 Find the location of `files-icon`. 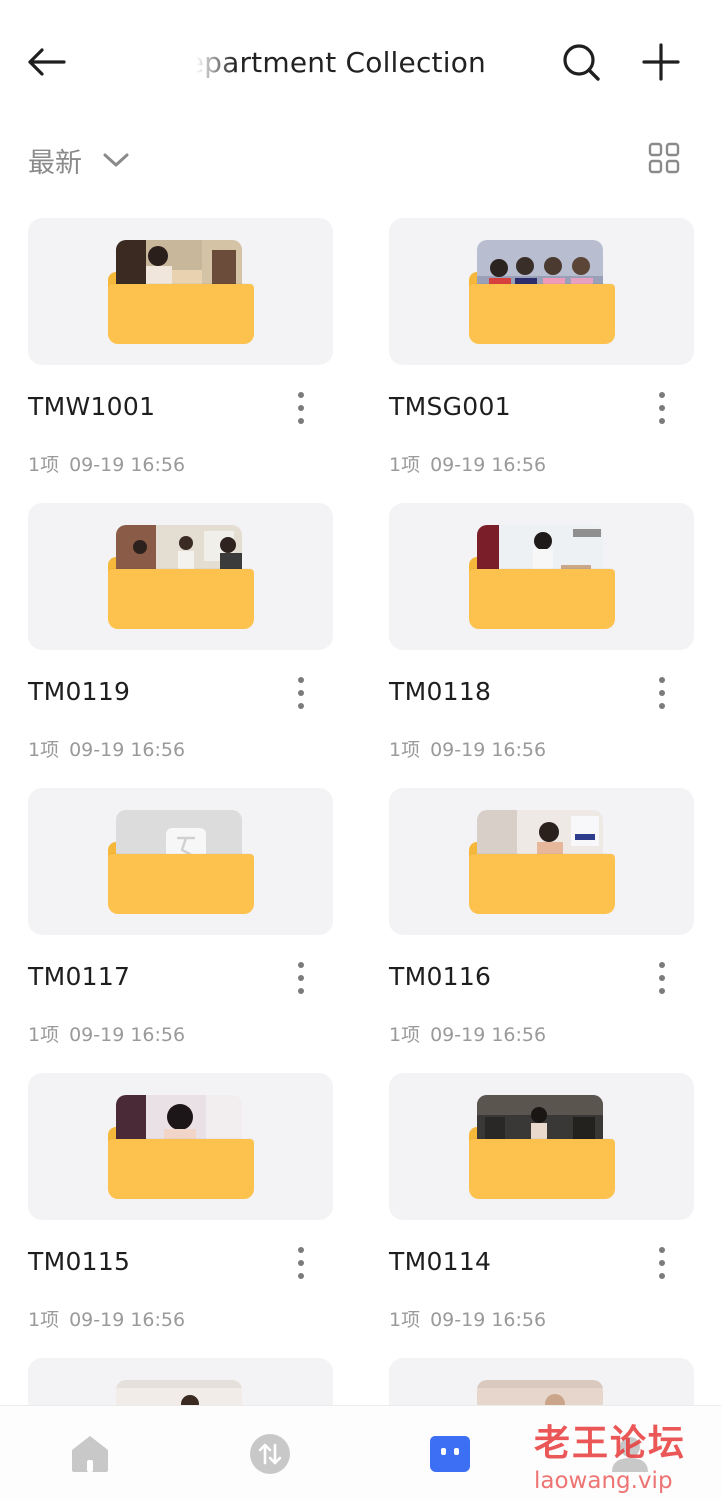

files-icon is located at coordinates (450, 1454).